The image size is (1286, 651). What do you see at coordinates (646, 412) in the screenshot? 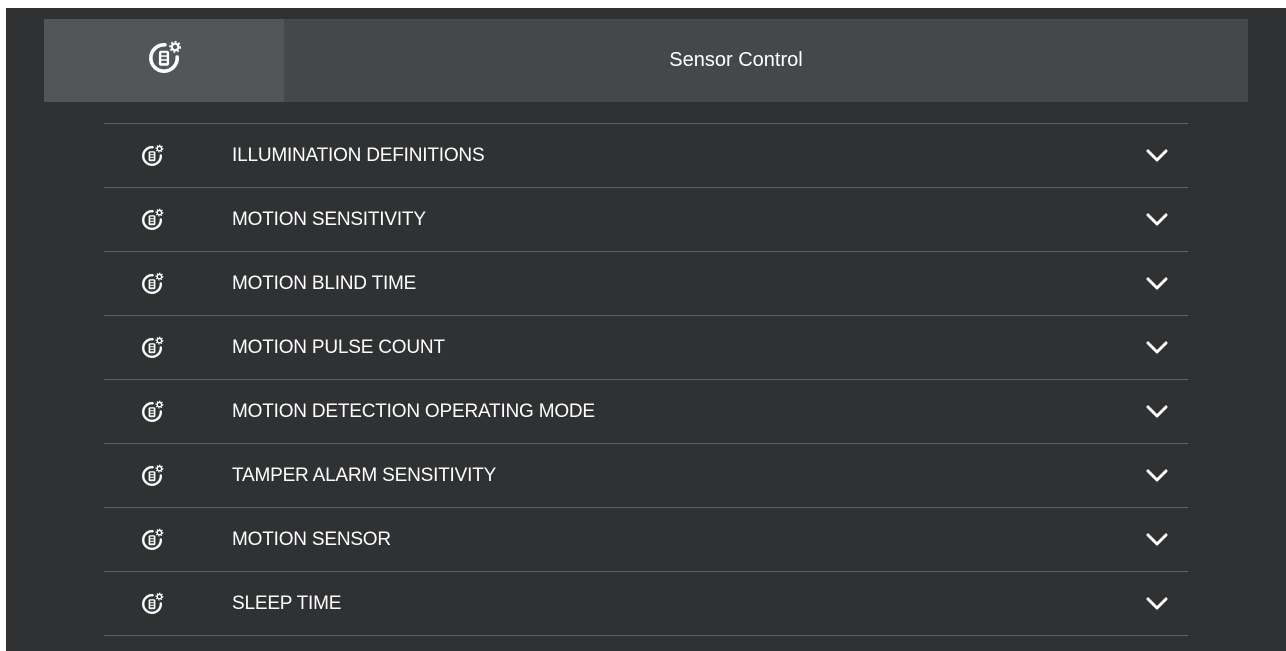
I see `list-item: MOTION DETECTION OPERATING MODE` at bounding box center [646, 412].